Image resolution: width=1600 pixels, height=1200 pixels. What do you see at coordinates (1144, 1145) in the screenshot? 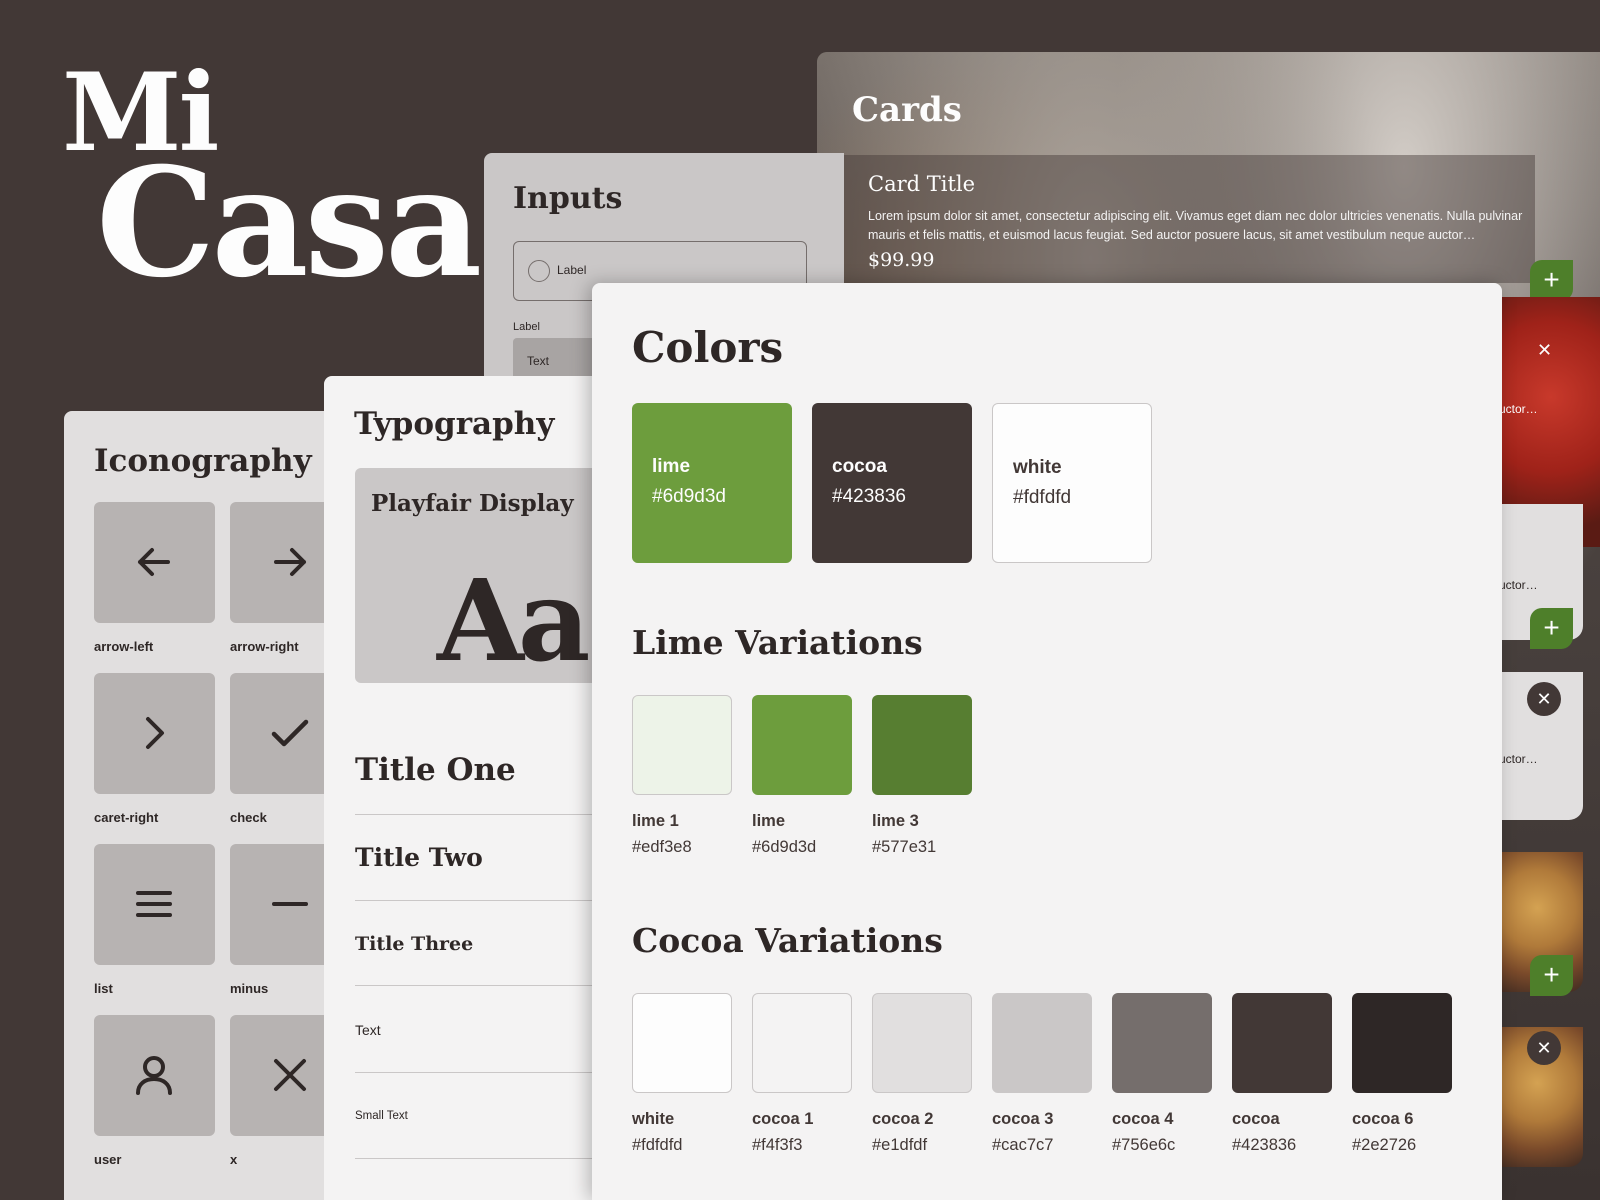
I see `swatch-hex: #756e6c` at bounding box center [1144, 1145].